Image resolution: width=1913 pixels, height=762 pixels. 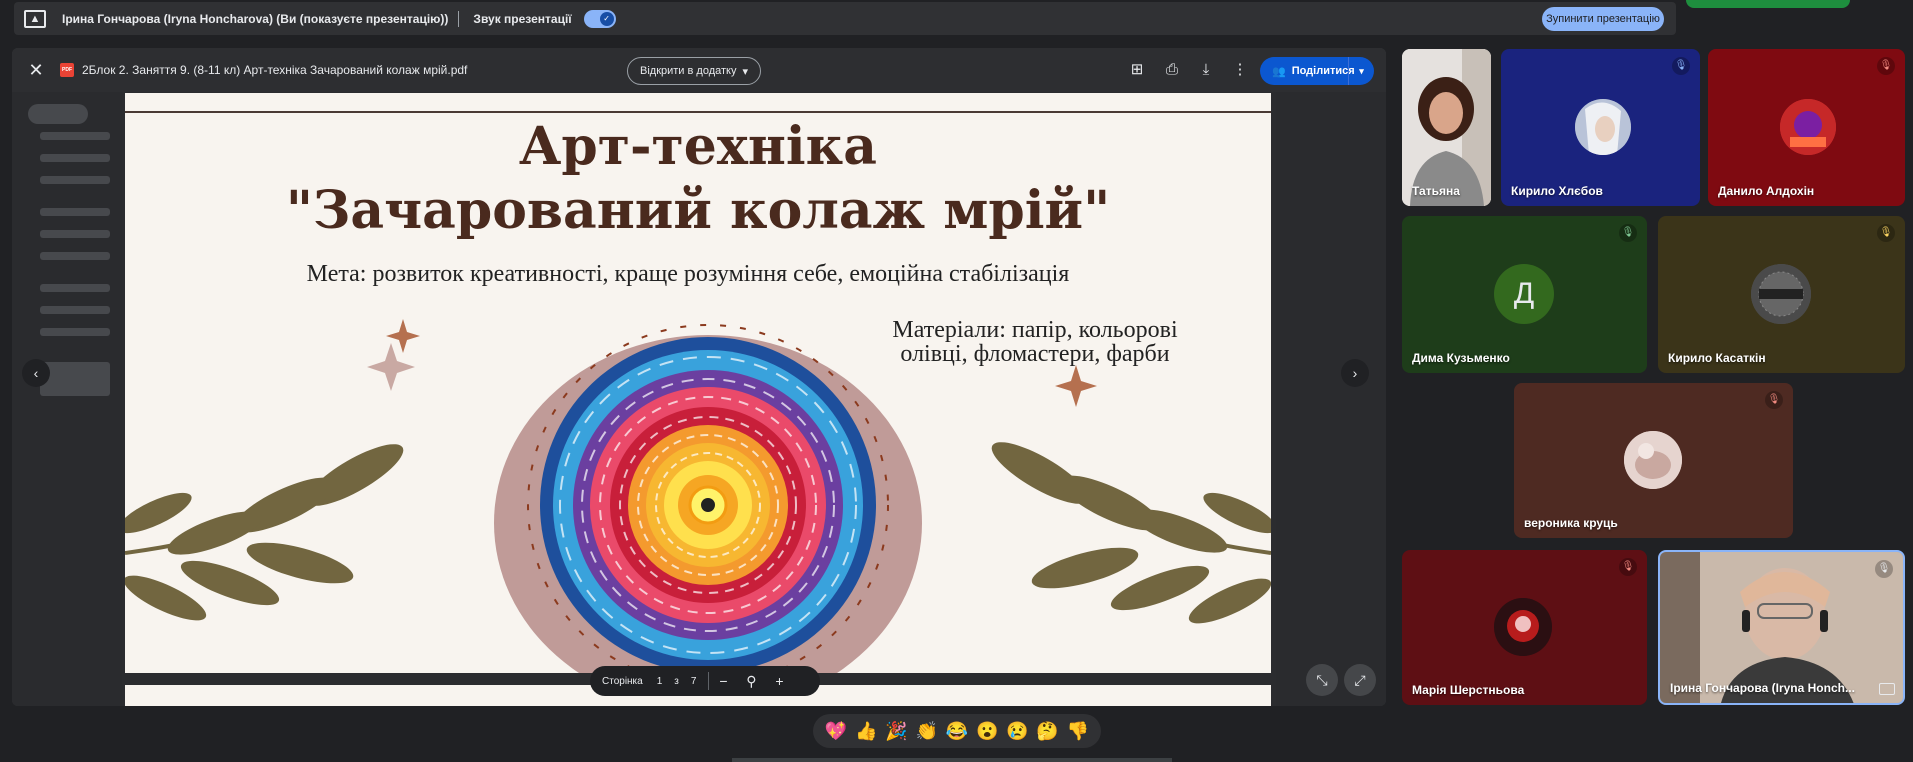 What do you see at coordinates (36, 70) in the screenshot?
I see `close-icon: ✕` at bounding box center [36, 70].